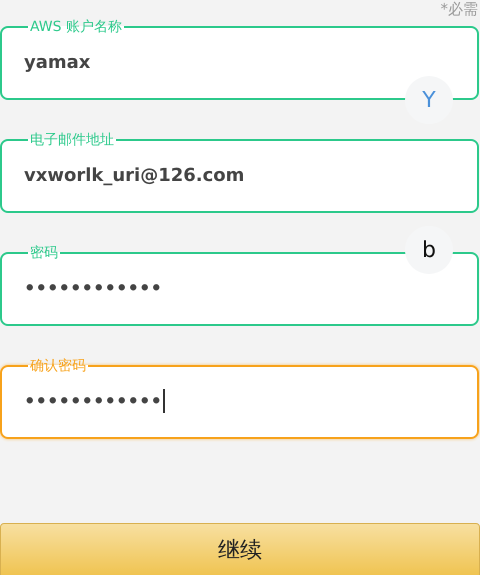 The height and width of the screenshot is (575, 480). I want to click on field-label: 电子邮件地址, so click(72, 140).